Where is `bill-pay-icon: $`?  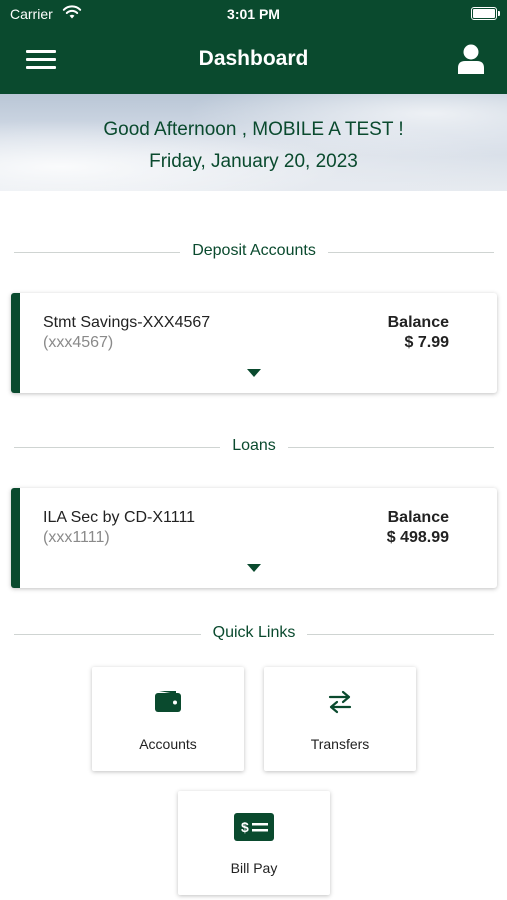 bill-pay-icon: $ is located at coordinates (254, 827).